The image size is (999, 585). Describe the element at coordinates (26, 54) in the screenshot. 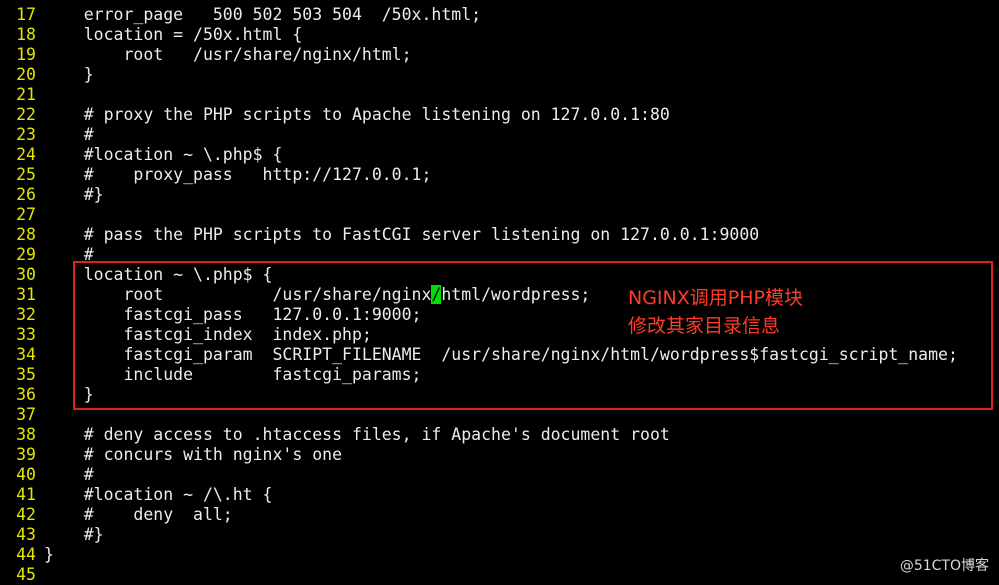

I see `line-number: 19` at that location.